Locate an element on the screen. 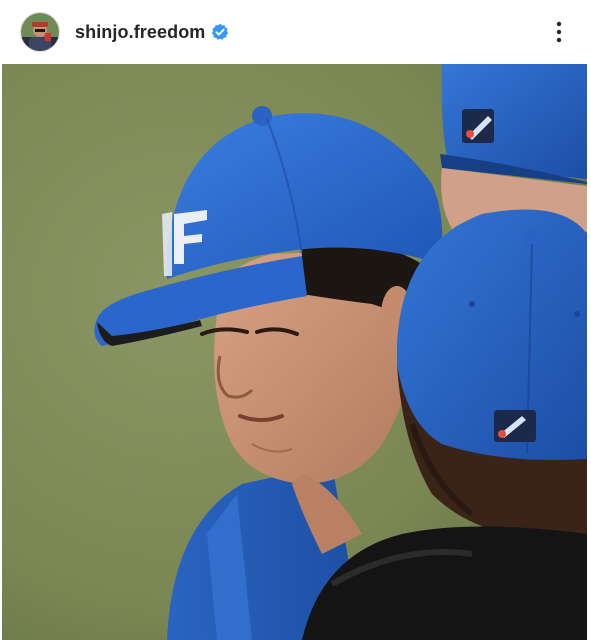  verified-badge-icon is located at coordinates (220, 32).